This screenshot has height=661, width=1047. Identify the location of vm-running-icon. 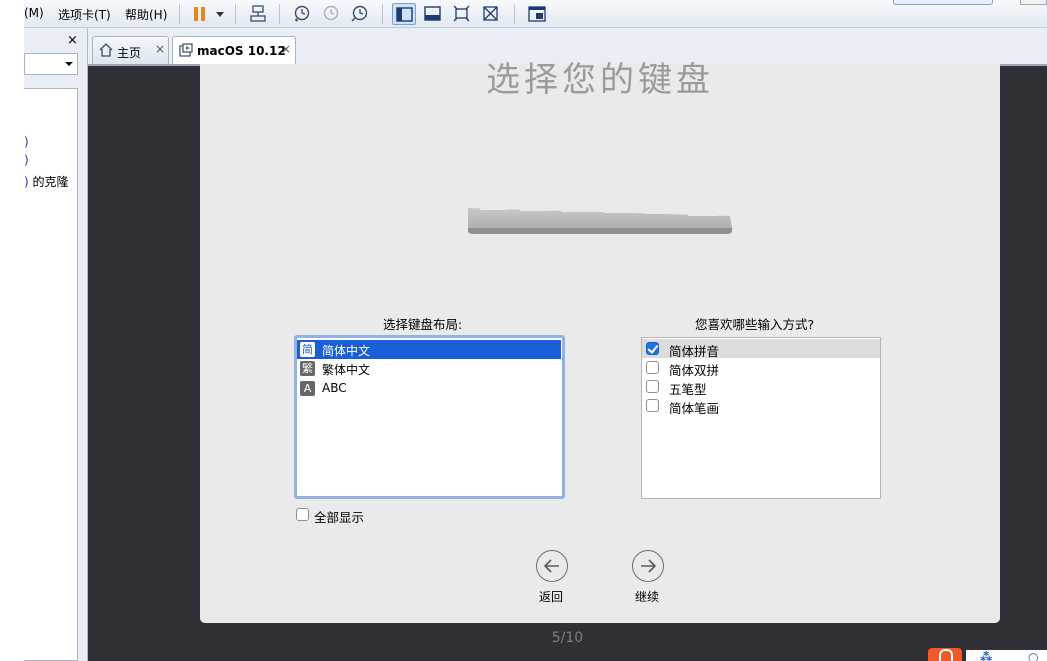
(186, 50).